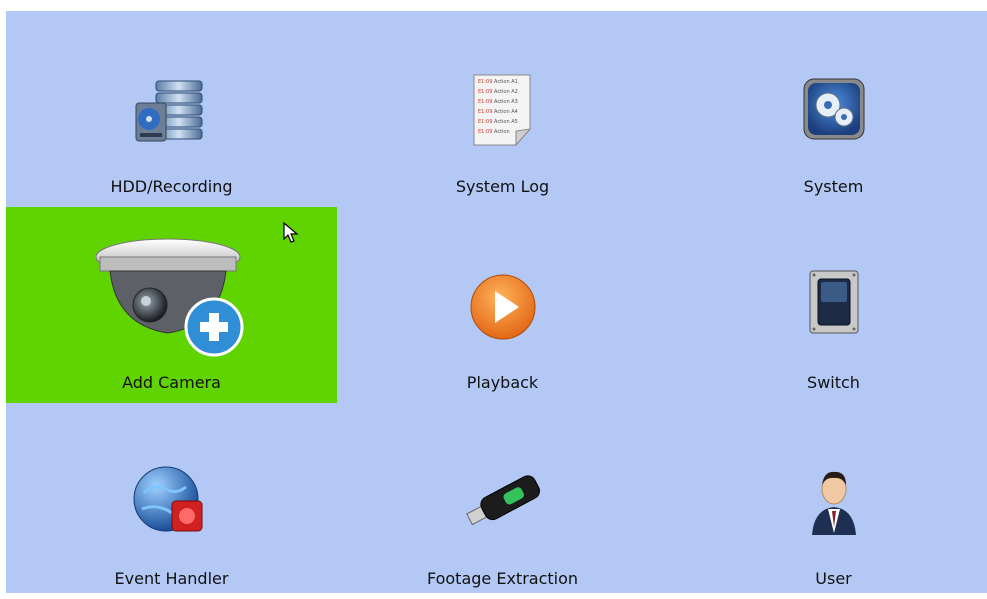 The image size is (987, 599). I want to click on add-camera-icon, so click(170, 297).